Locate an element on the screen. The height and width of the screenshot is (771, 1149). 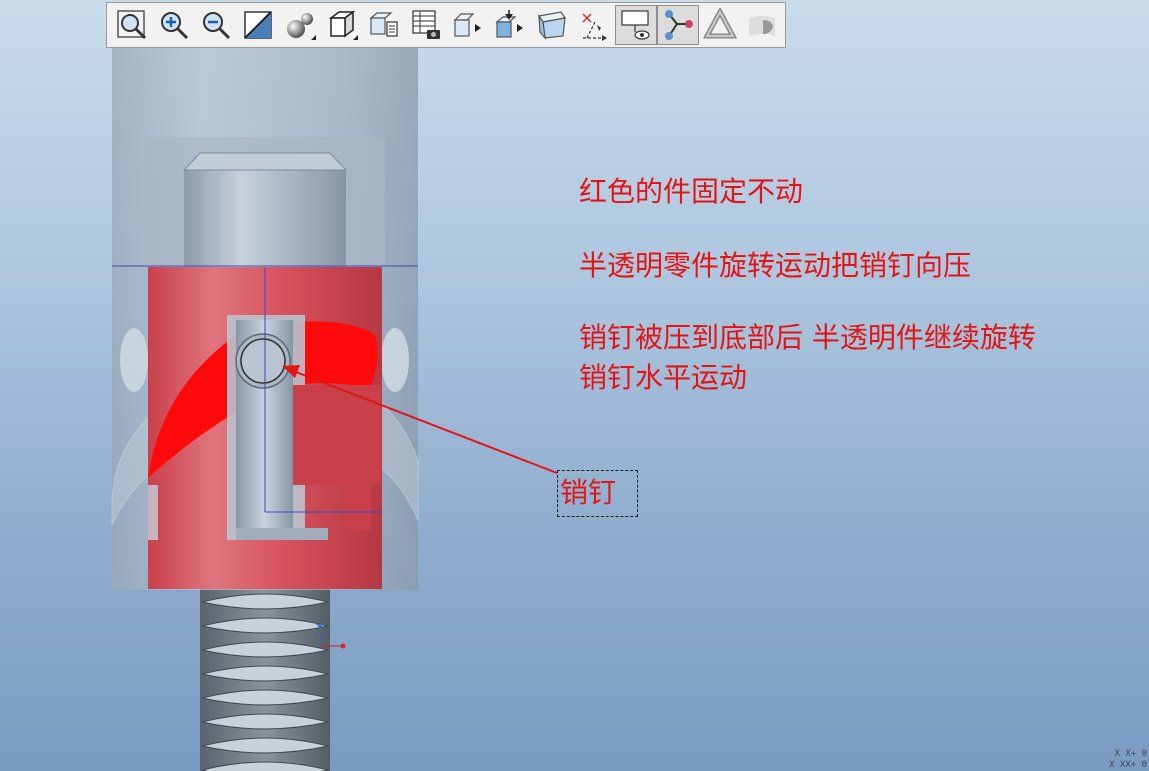
note-fixed-red-part: 红色的件固定不动 is located at coordinates (691, 191).